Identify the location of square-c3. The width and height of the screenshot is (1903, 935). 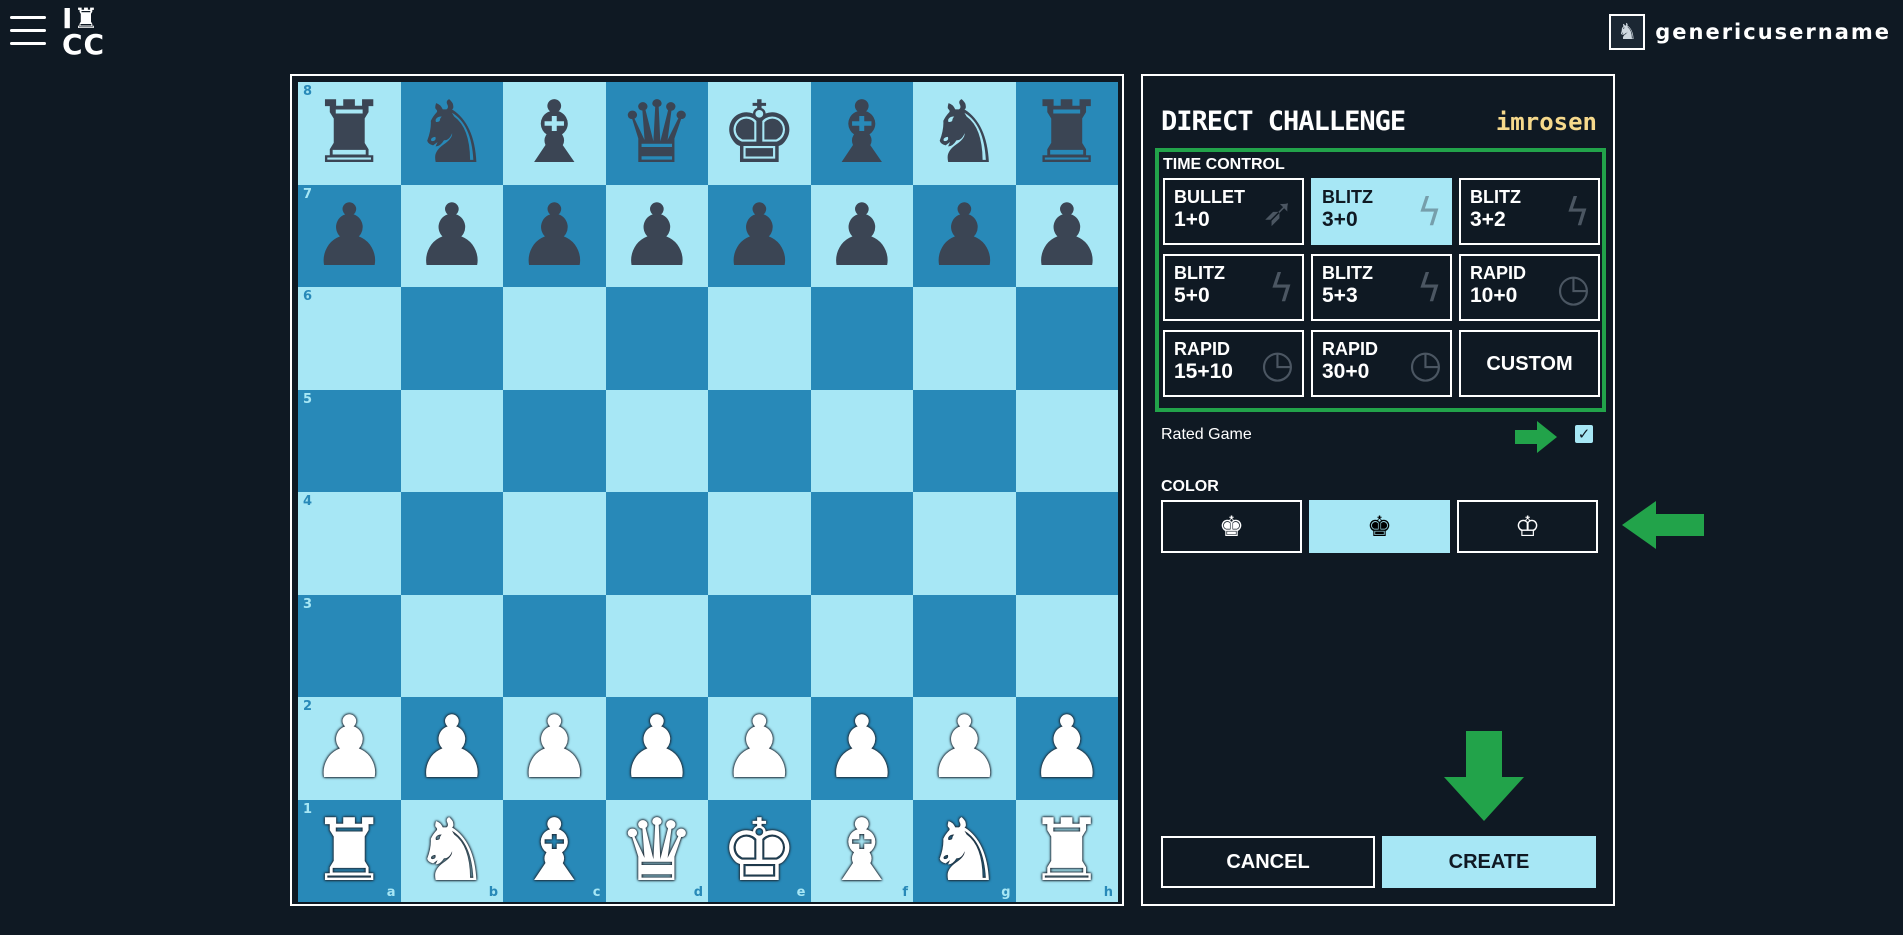
(554, 645).